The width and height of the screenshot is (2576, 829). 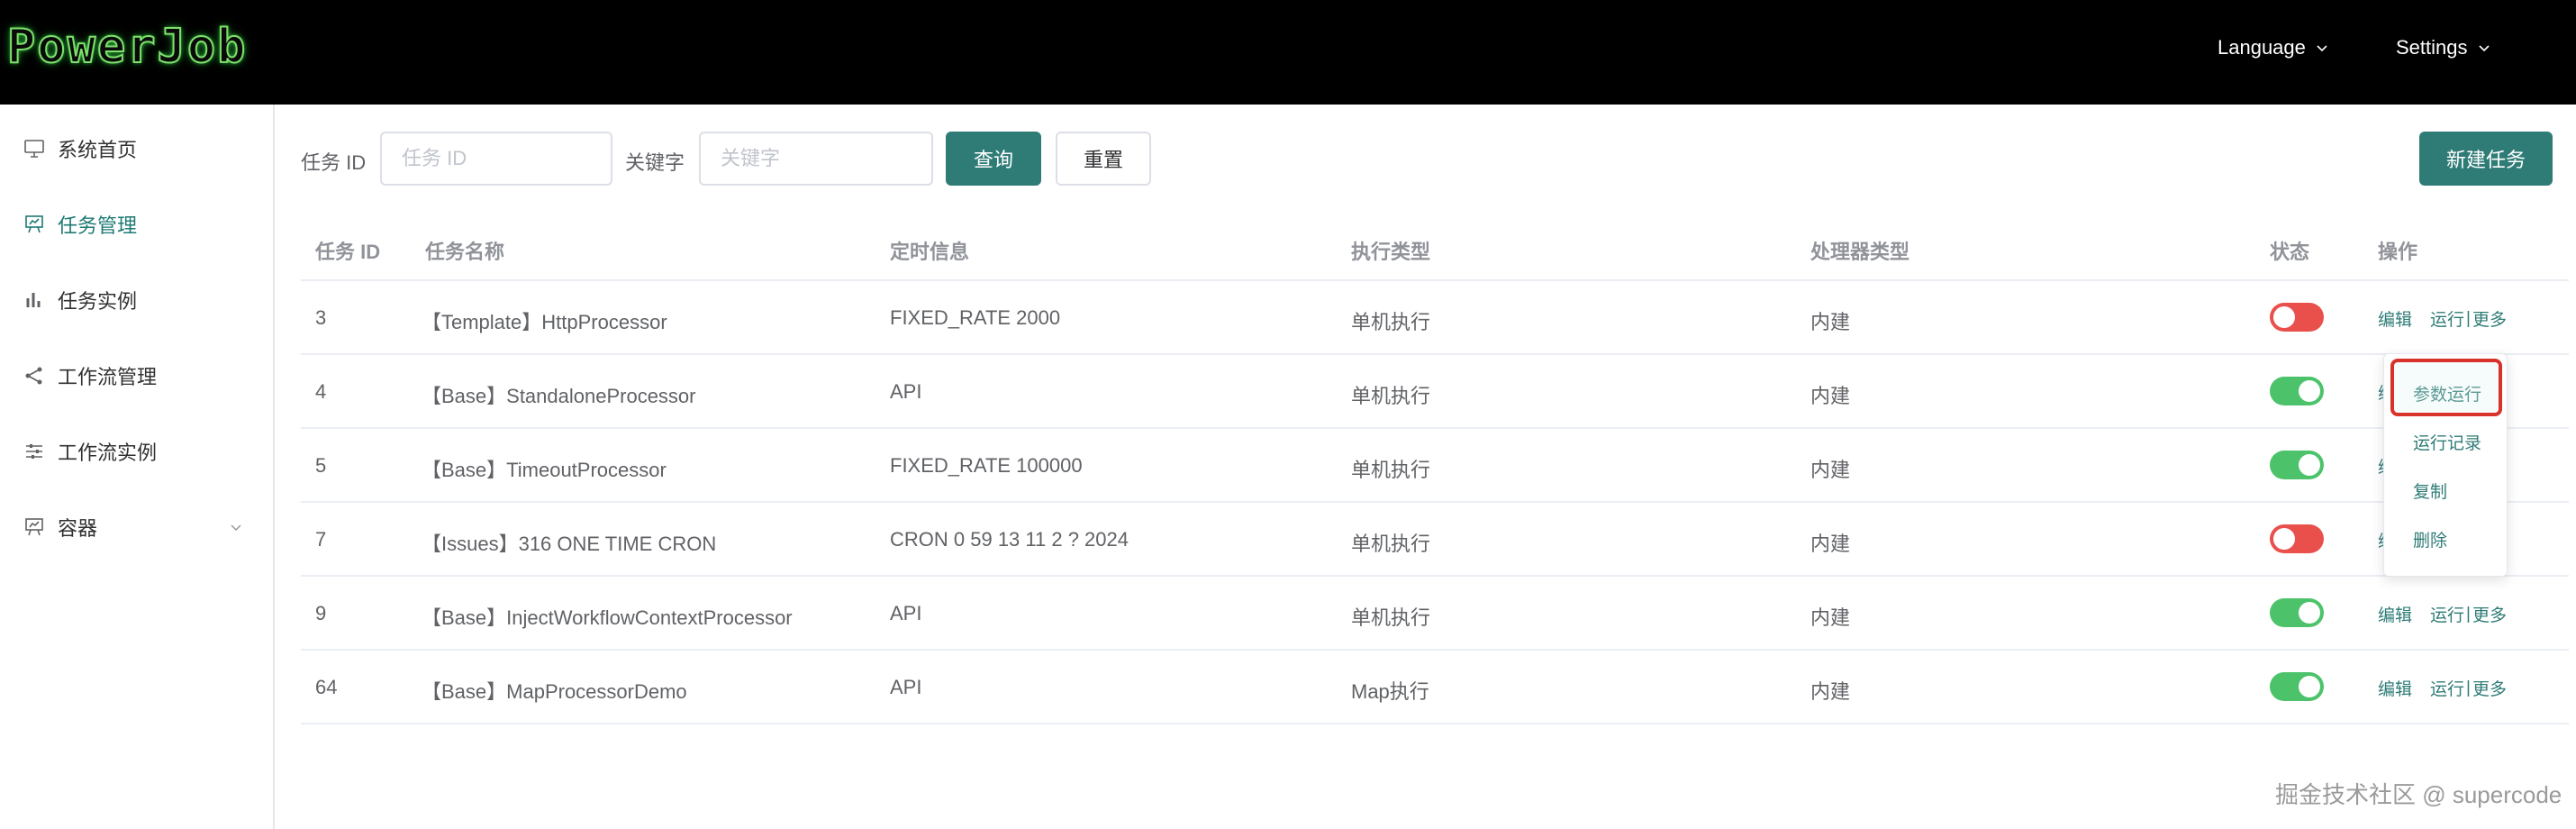 What do you see at coordinates (2290, 252) in the screenshot?
I see `column-header: 状态` at bounding box center [2290, 252].